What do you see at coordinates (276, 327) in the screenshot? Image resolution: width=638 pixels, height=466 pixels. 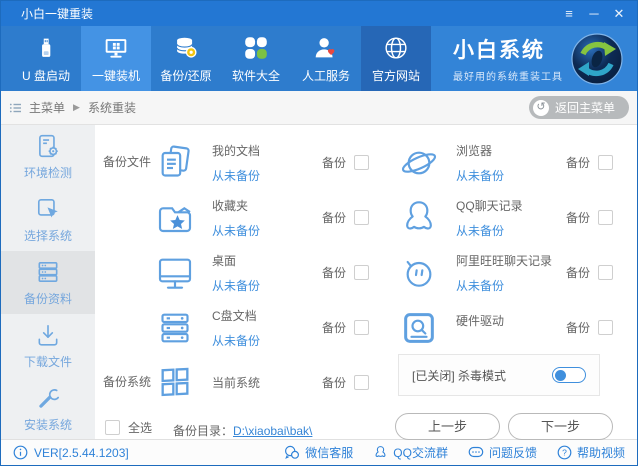 I see `backup-item-c-drive: C盘文档 从未备份 备份` at bounding box center [276, 327].